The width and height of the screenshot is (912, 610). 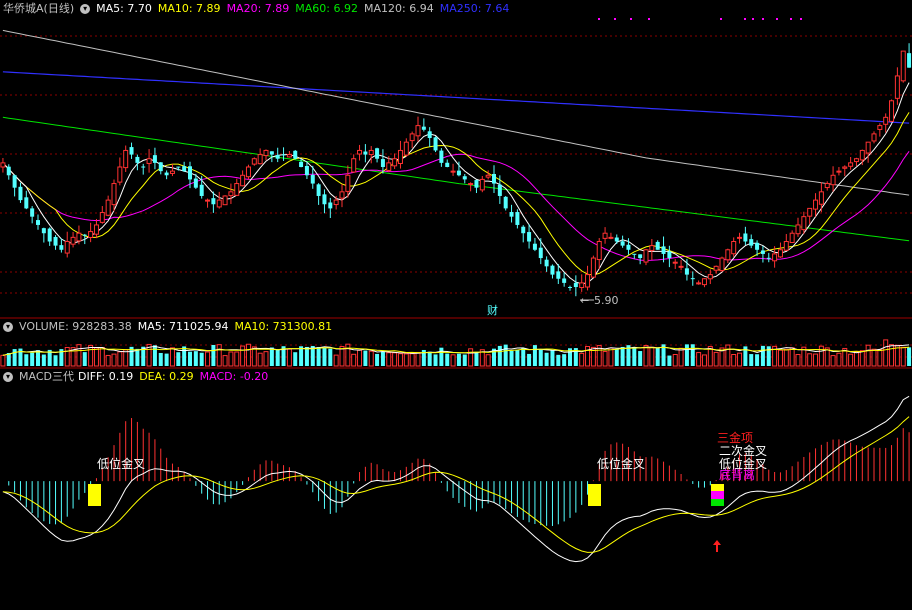 What do you see at coordinates (75, 326) in the screenshot?
I see `volume-label: VOLUME: 928283.38` at bounding box center [75, 326].